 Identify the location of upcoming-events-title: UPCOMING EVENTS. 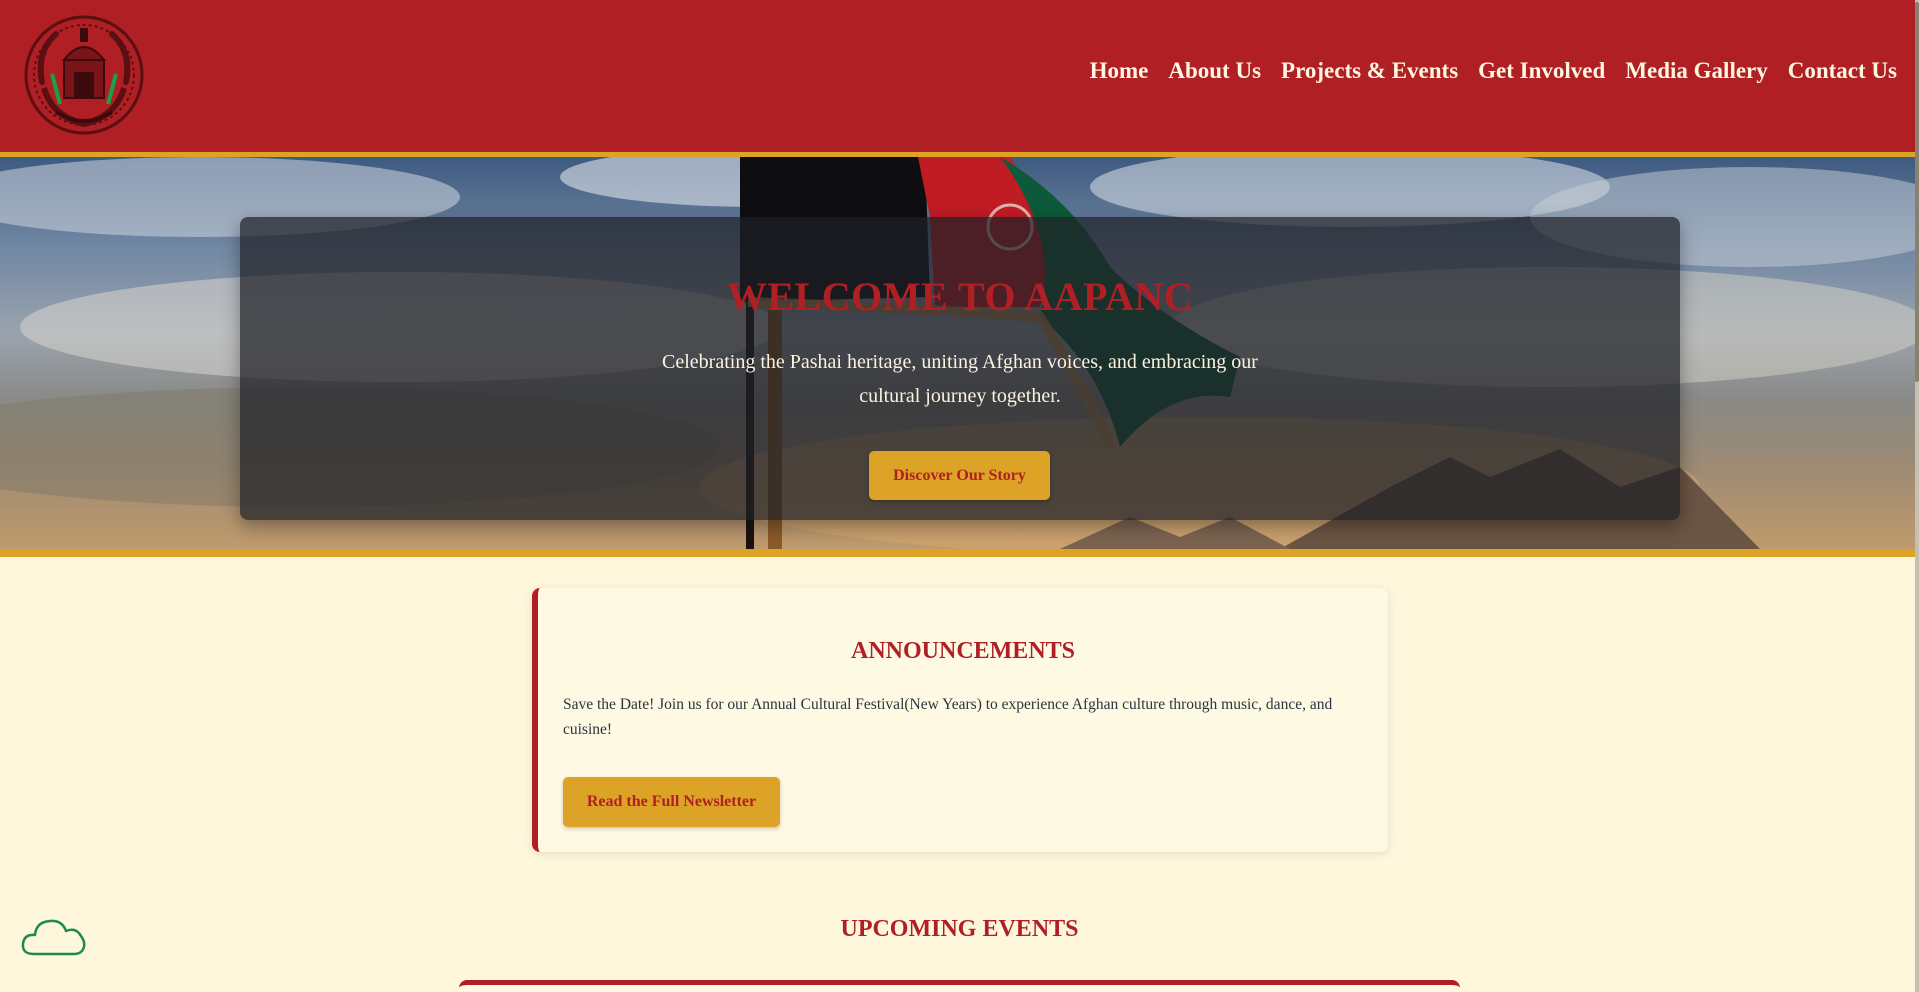
(959, 929).